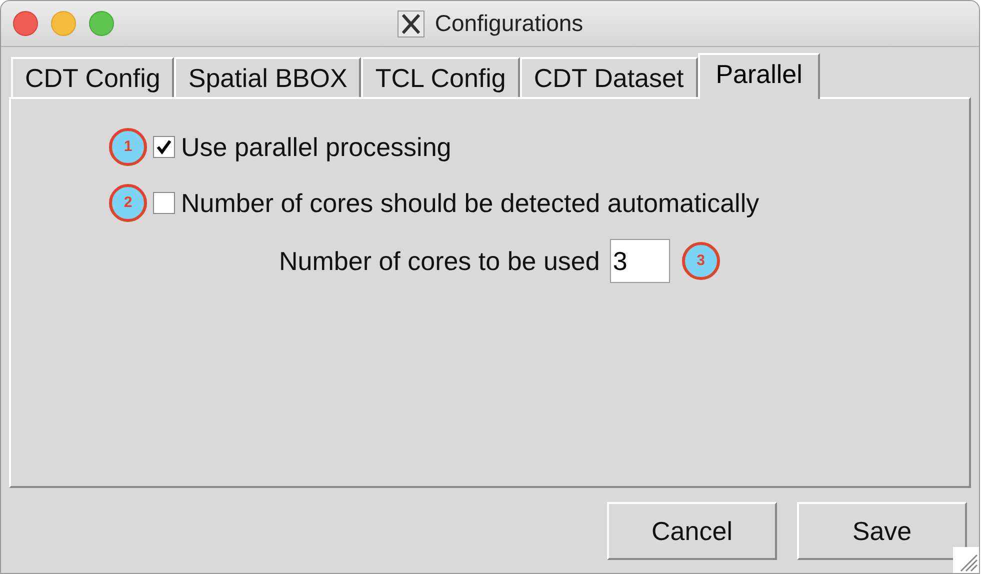  What do you see at coordinates (470, 203) in the screenshot?
I see `checkbox-label: Number of cores should be detected automatically` at bounding box center [470, 203].